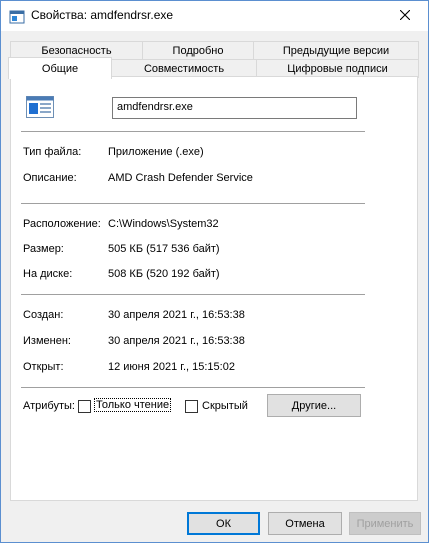 The width and height of the screenshot is (429, 543). I want to click on attributes-label: Атрибуты:, so click(49, 406).